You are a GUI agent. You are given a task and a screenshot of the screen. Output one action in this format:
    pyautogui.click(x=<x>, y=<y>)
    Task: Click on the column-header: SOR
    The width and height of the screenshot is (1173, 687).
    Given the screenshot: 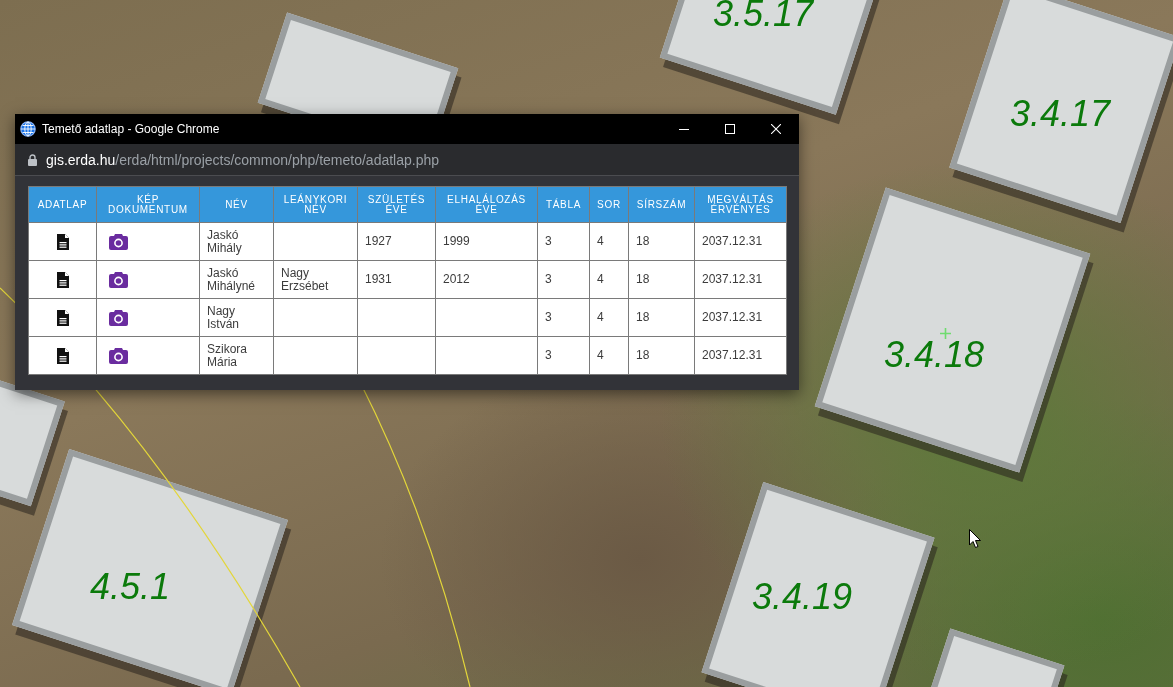 What is the action you would take?
    pyautogui.click(x=609, y=204)
    